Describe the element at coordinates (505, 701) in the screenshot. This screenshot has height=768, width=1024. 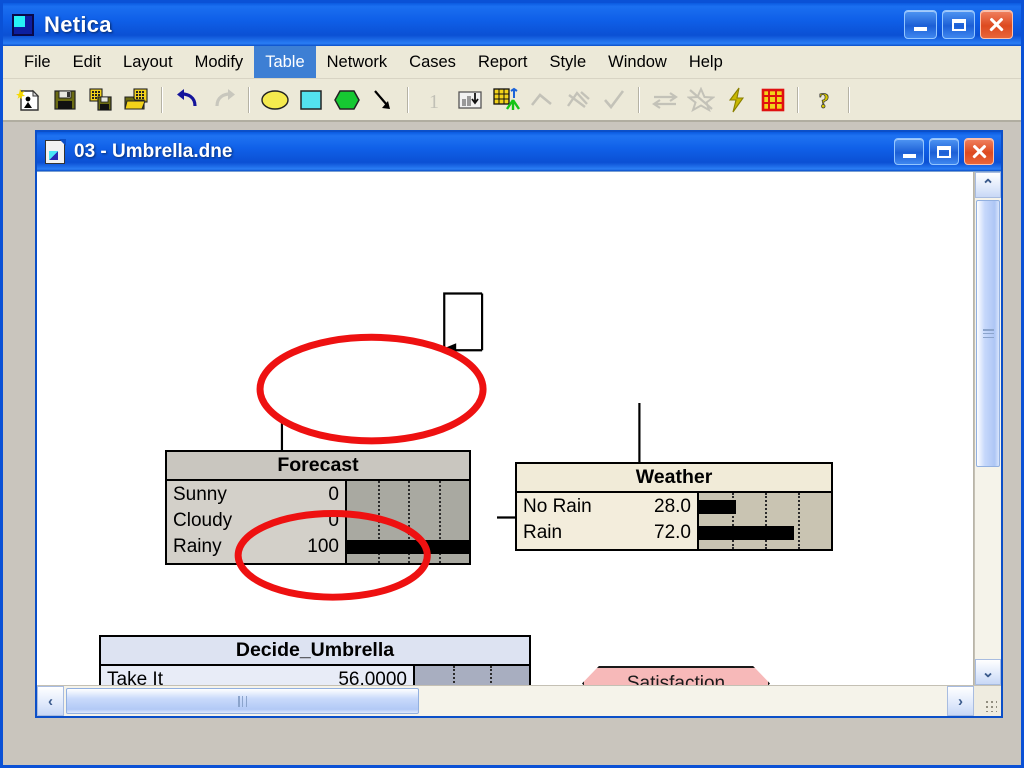
I see `horizontal-scroll-track` at that location.